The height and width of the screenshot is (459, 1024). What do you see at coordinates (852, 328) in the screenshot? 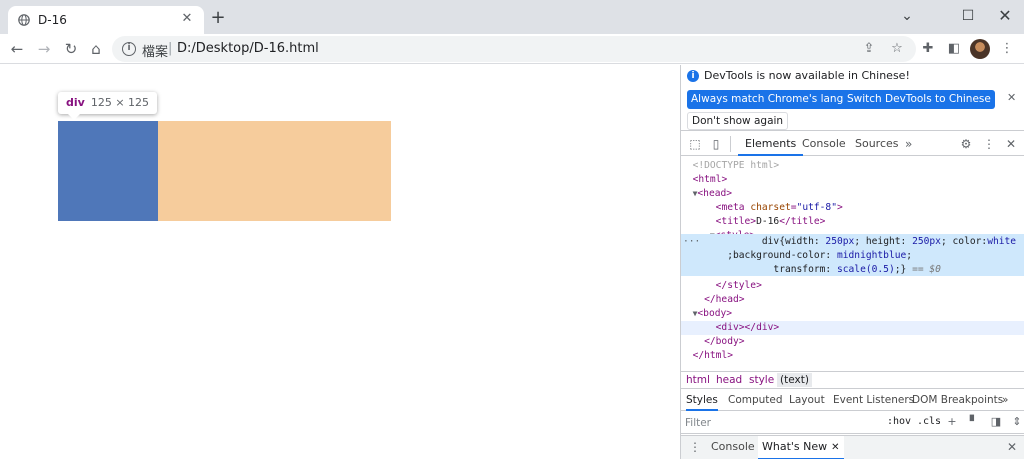
I see `dom-node-div: <div></div>` at bounding box center [852, 328].